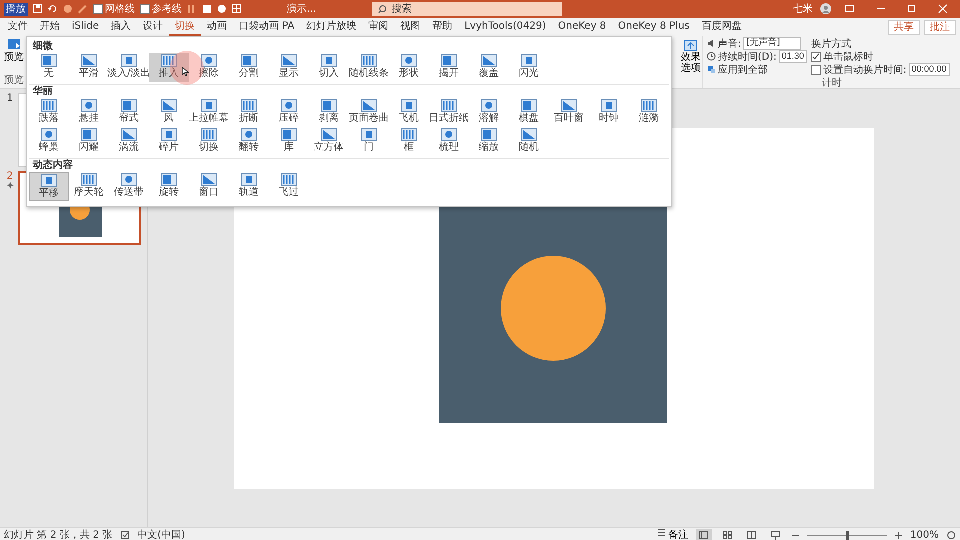  I want to click on avatar-icon, so click(826, 9).